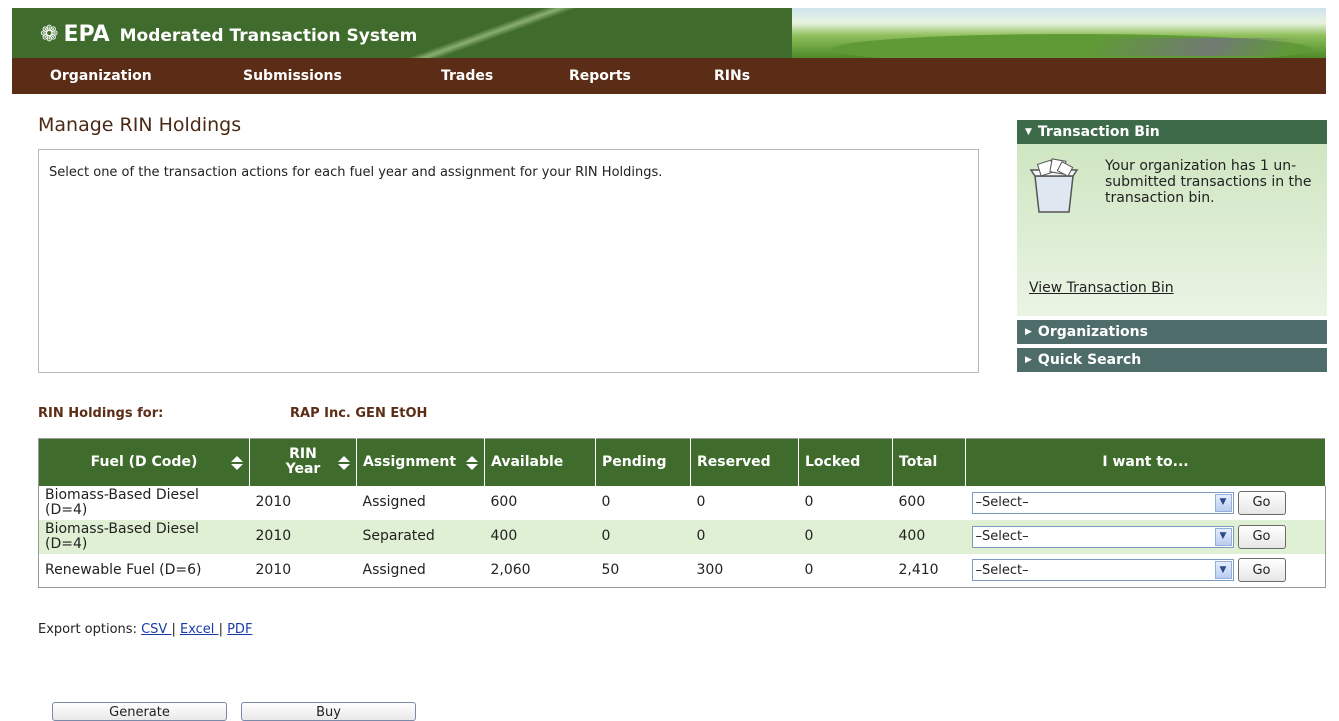 This screenshot has height=721, width=1339. What do you see at coordinates (492, 33) in the screenshot?
I see `banner-stripe` at bounding box center [492, 33].